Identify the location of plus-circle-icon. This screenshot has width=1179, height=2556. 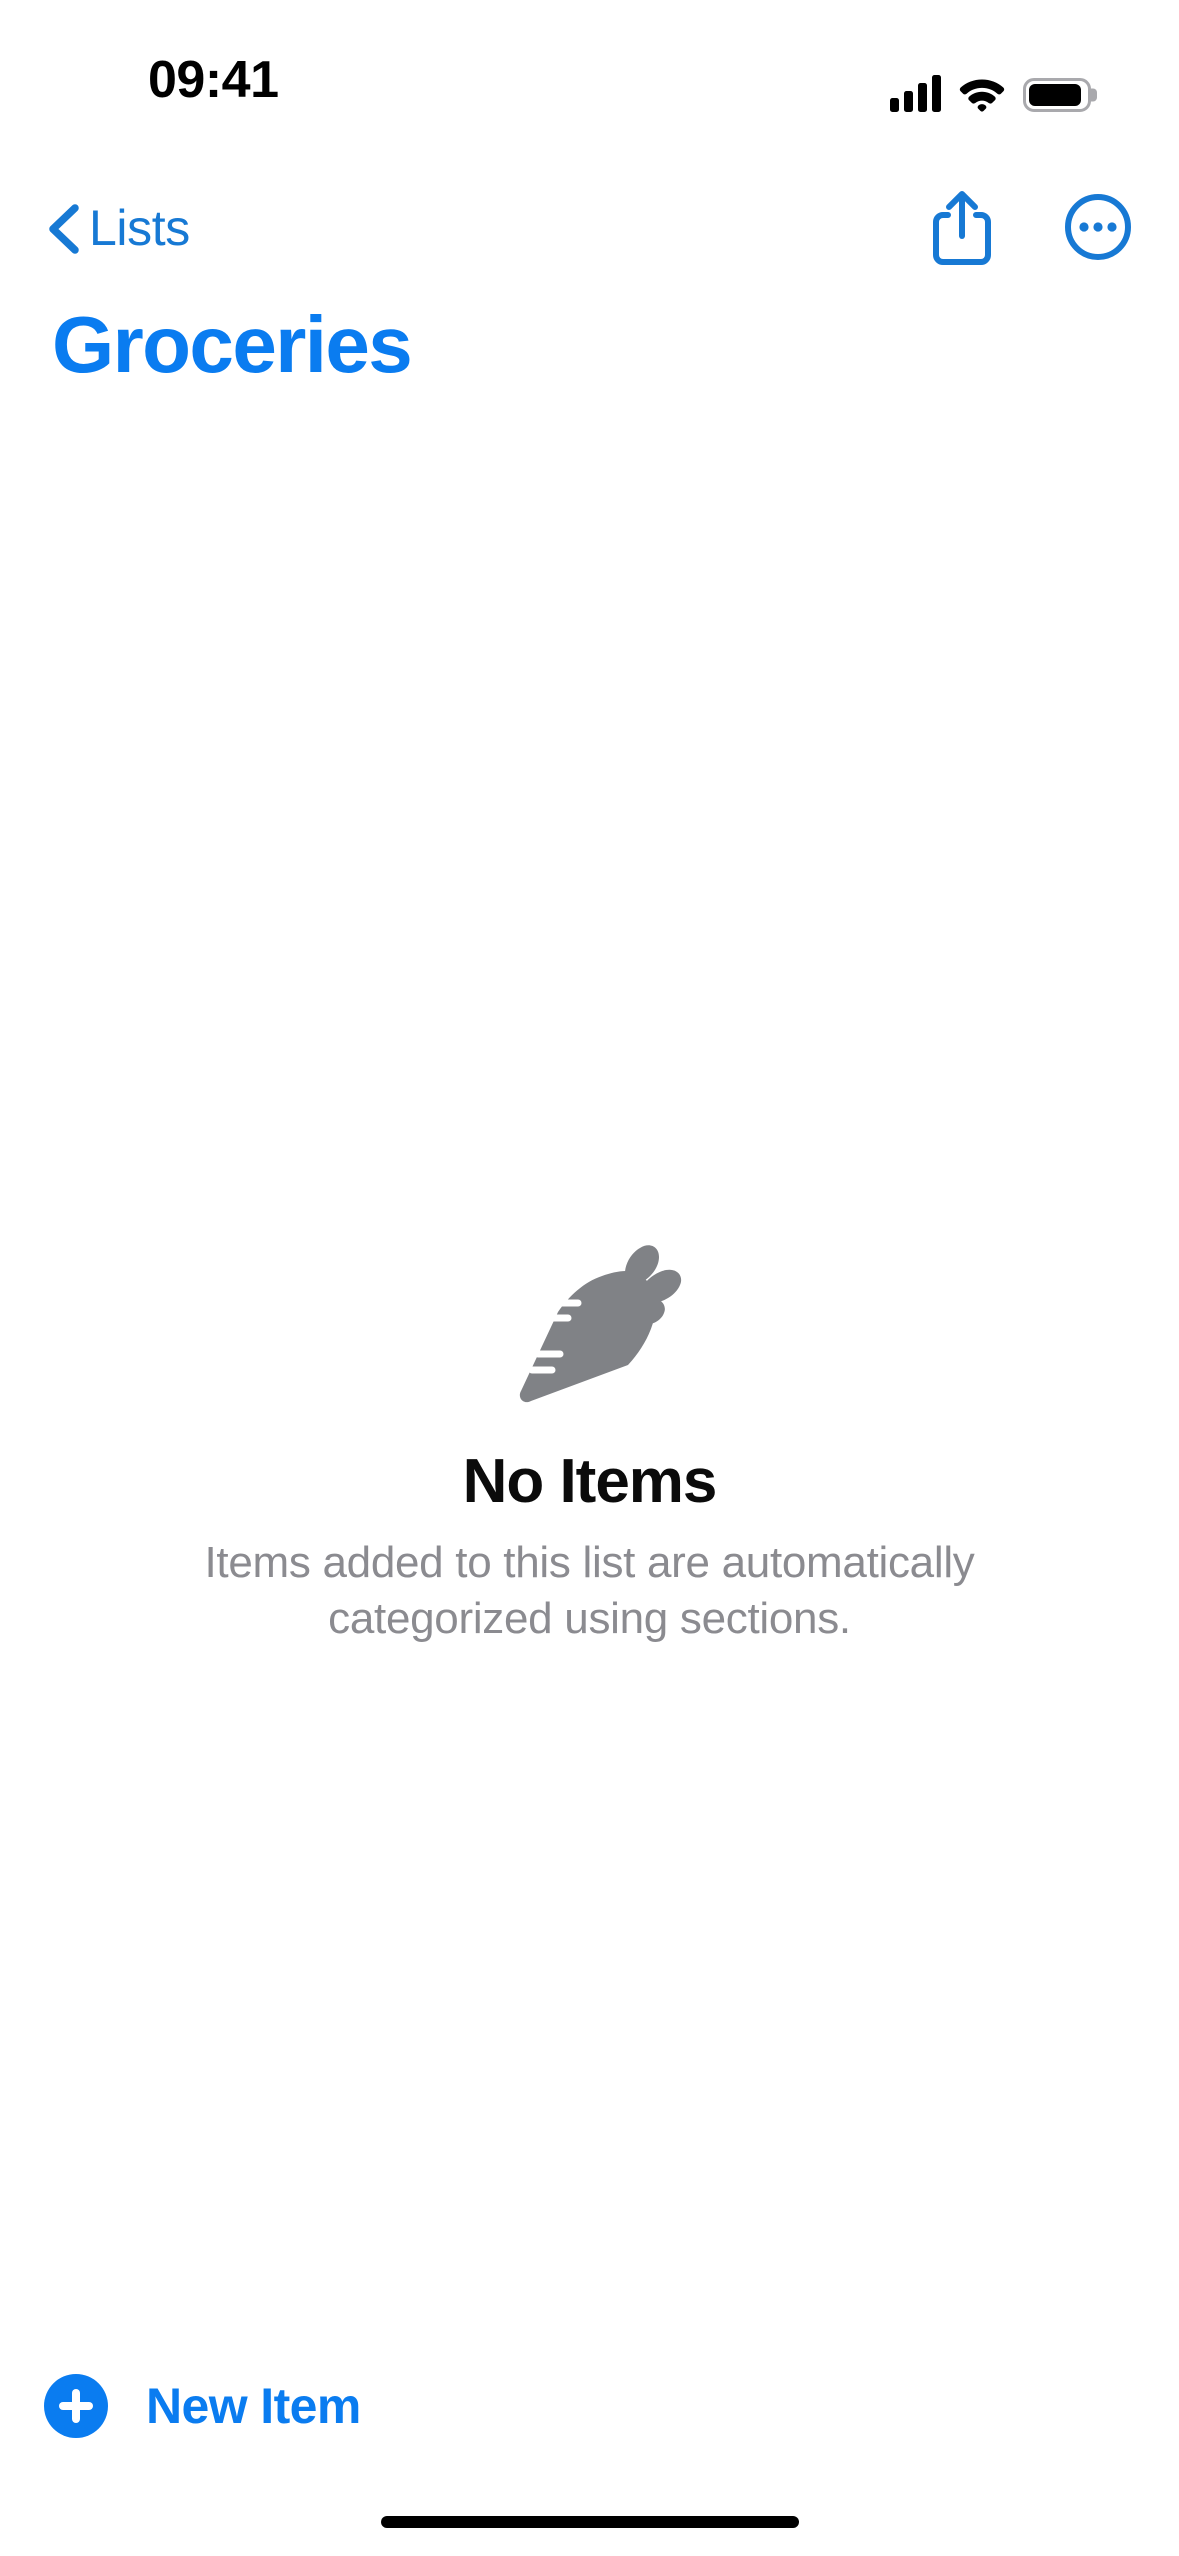
(76, 2406).